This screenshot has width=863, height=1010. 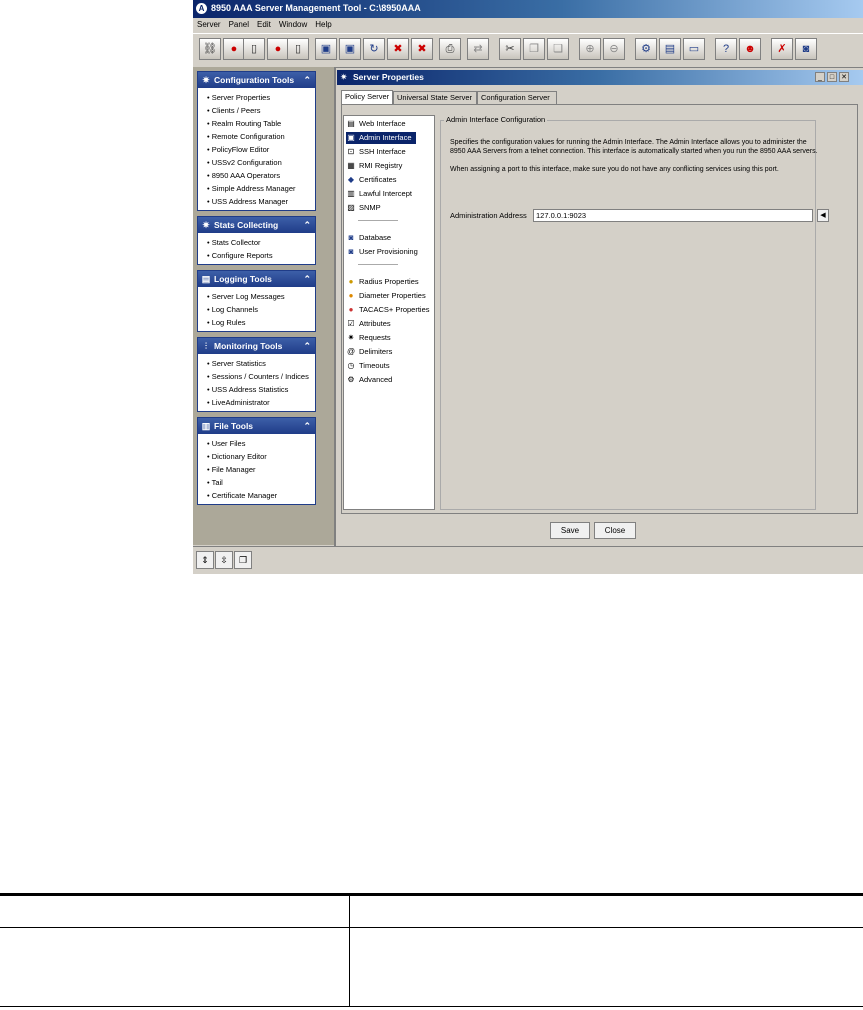 What do you see at coordinates (832, 77) in the screenshot?
I see `maximize-button: □` at bounding box center [832, 77].